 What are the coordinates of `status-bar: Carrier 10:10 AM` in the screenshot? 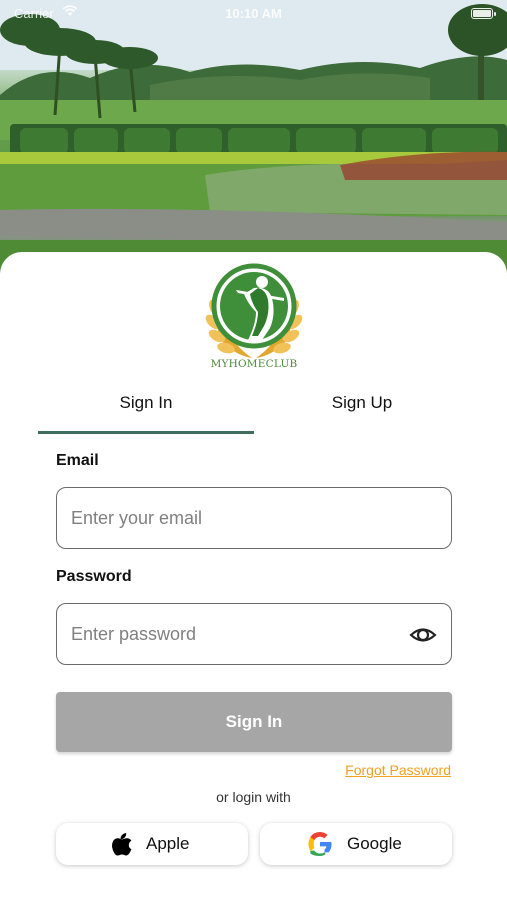 It's located at (253, 14).